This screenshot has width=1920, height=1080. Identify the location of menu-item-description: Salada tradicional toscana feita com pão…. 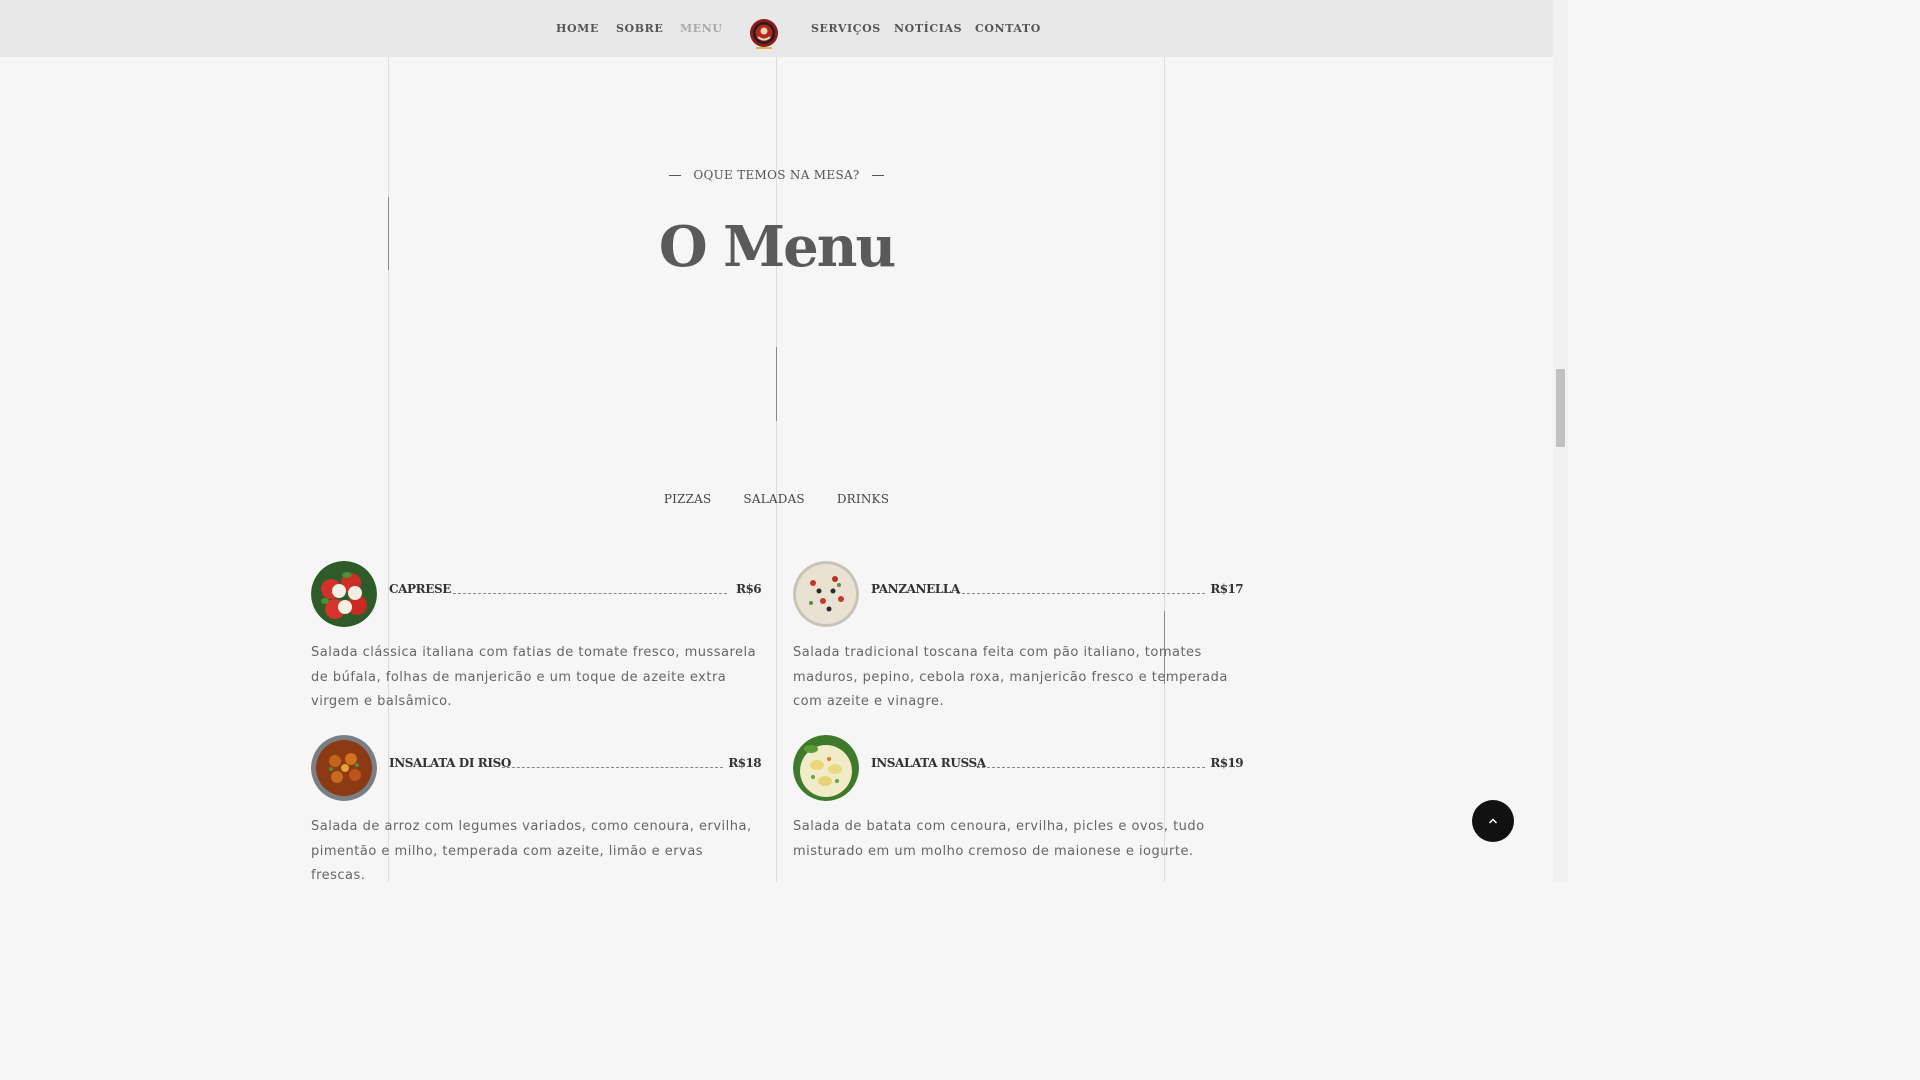
(1010, 677).